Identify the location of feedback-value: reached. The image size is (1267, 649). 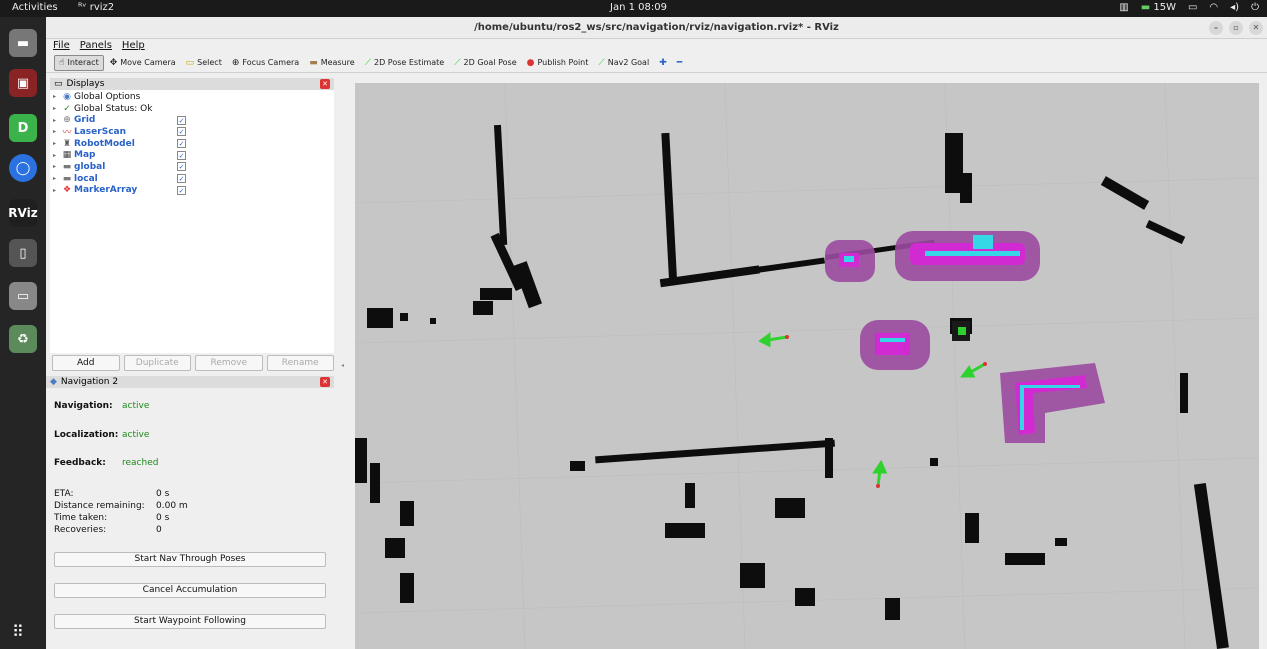
(140, 463).